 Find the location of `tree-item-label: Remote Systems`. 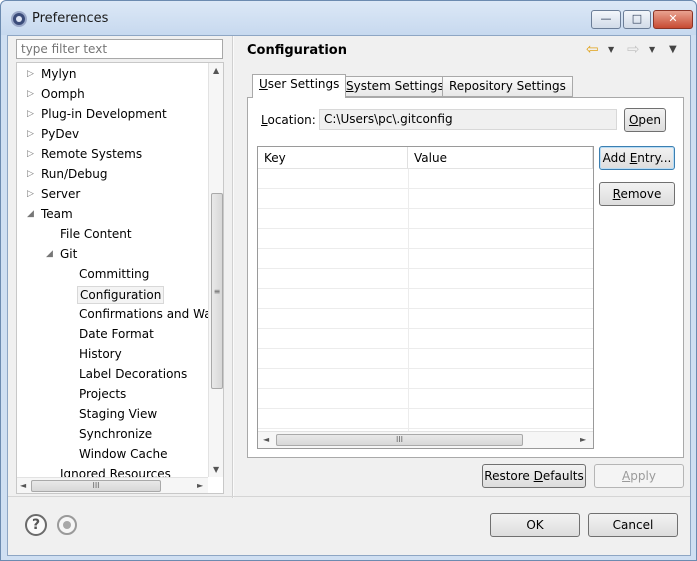

tree-item-label: Remote Systems is located at coordinates (92, 154).